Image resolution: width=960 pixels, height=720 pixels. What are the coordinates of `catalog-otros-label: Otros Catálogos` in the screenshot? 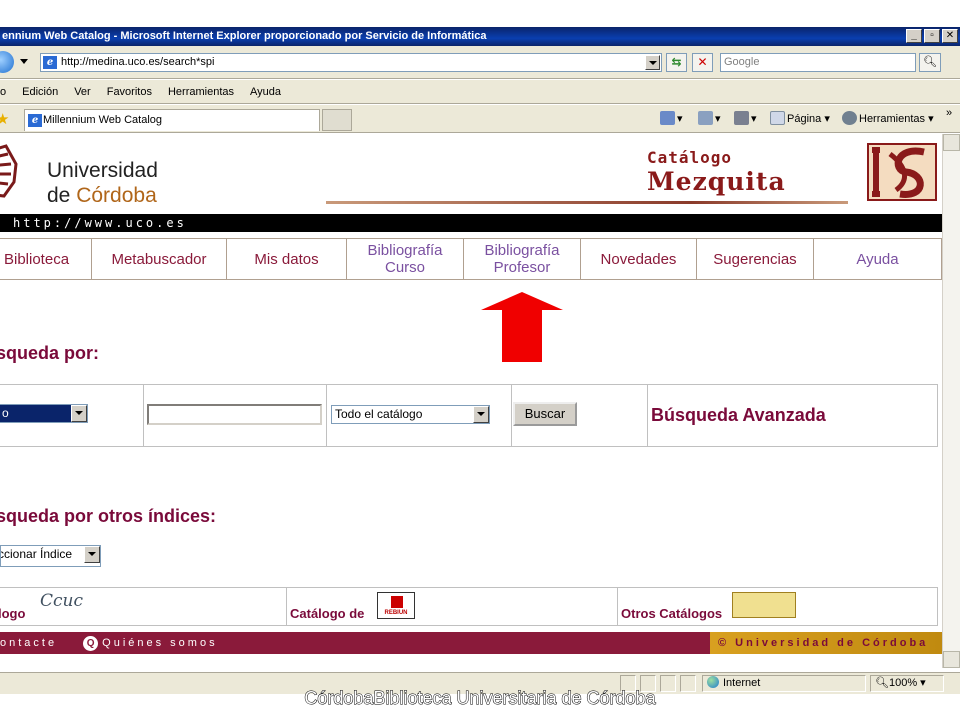 It's located at (672, 613).